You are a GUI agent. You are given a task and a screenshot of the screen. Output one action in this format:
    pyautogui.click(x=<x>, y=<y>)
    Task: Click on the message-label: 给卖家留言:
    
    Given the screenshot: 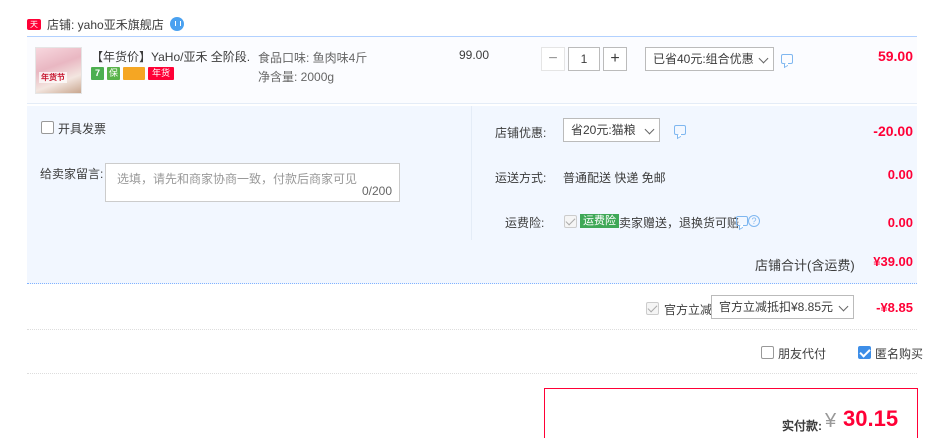 What is the action you would take?
    pyautogui.click(x=72, y=174)
    